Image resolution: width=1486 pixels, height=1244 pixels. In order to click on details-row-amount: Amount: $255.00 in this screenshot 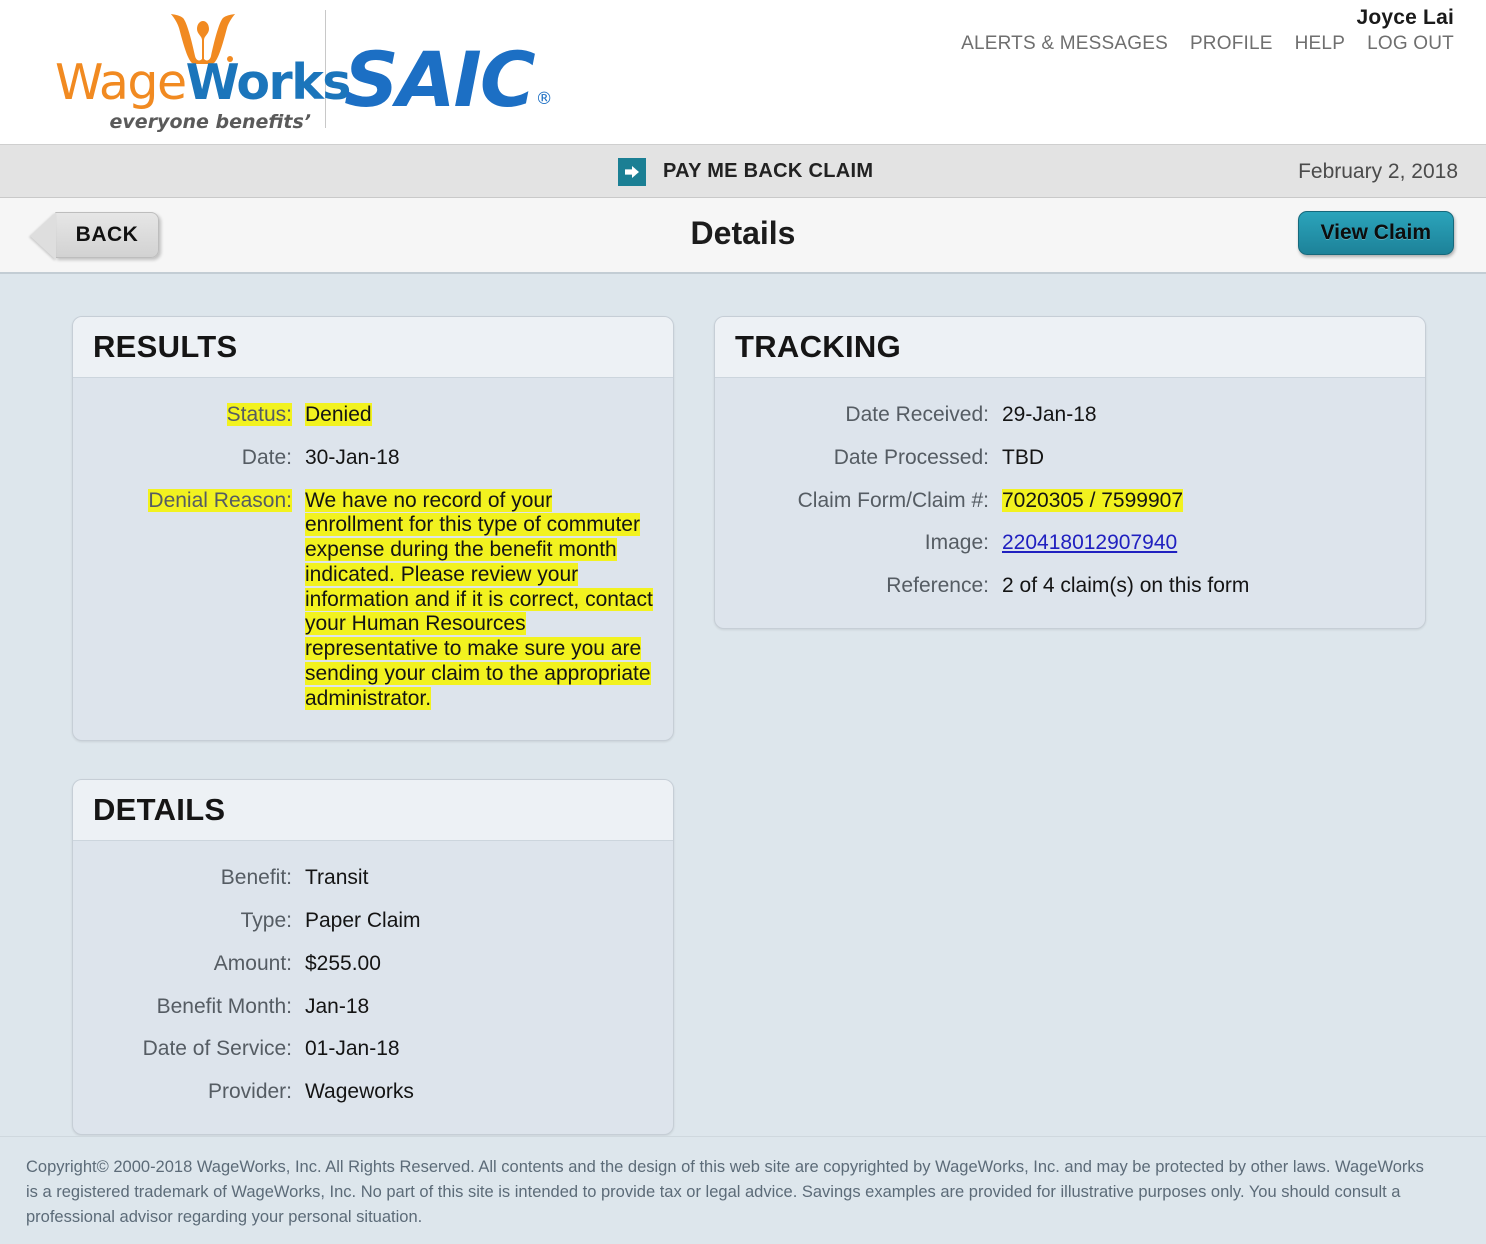, I will do `click(373, 964)`.